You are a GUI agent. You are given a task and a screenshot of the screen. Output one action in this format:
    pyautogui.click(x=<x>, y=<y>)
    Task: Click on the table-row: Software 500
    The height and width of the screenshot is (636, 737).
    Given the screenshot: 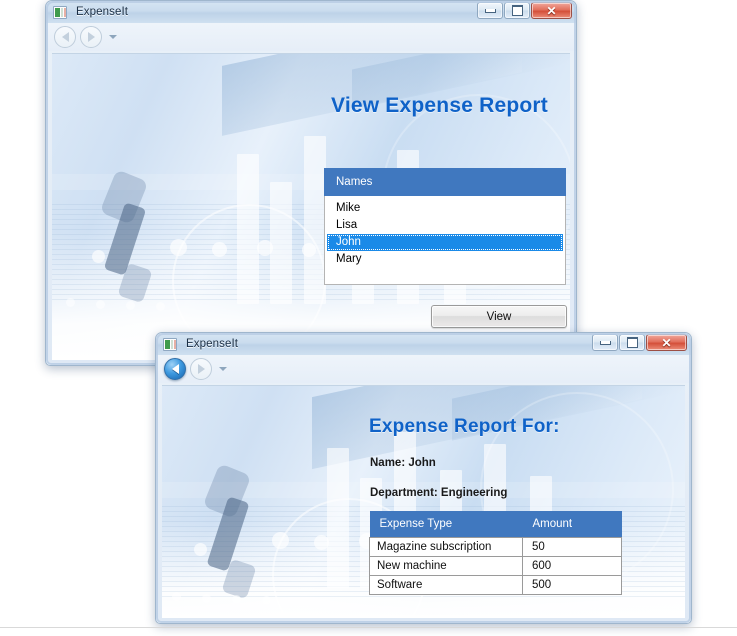 What is the action you would take?
    pyautogui.click(x=495, y=585)
    